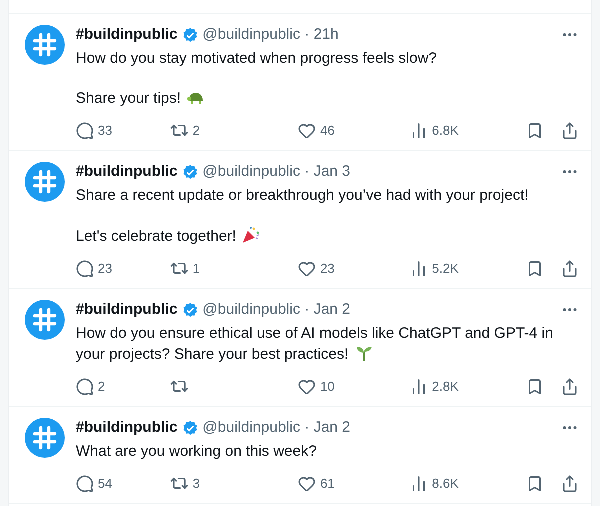 The width and height of the screenshot is (600, 506). Describe the element at coordinates (354, 131) in the screenshot. I see `like-button: 46` at that location.